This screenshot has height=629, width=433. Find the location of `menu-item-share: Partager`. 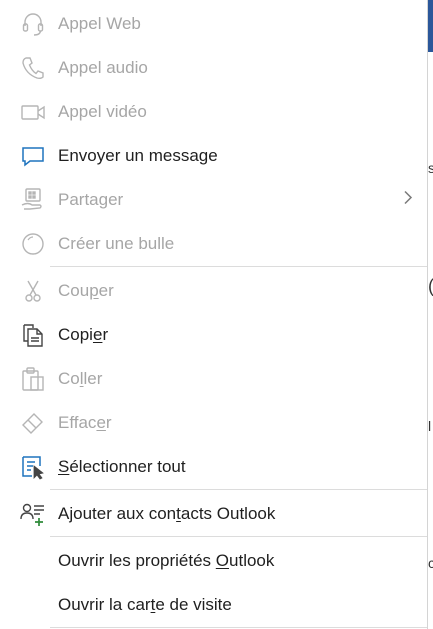

menu-item-share: Partager is located at coordinates (213, 200).